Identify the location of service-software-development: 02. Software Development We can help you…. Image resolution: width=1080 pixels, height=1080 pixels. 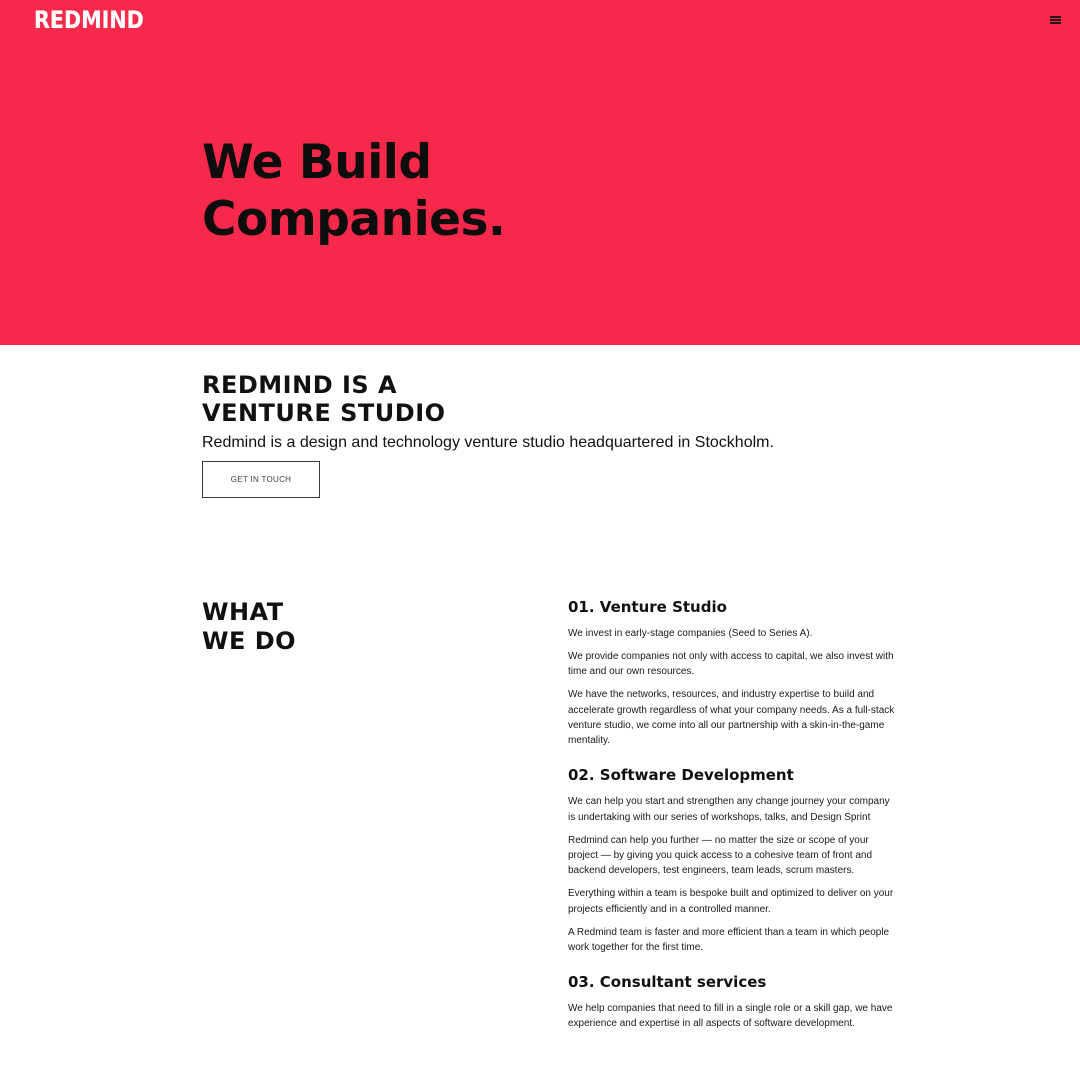
(733, 860).